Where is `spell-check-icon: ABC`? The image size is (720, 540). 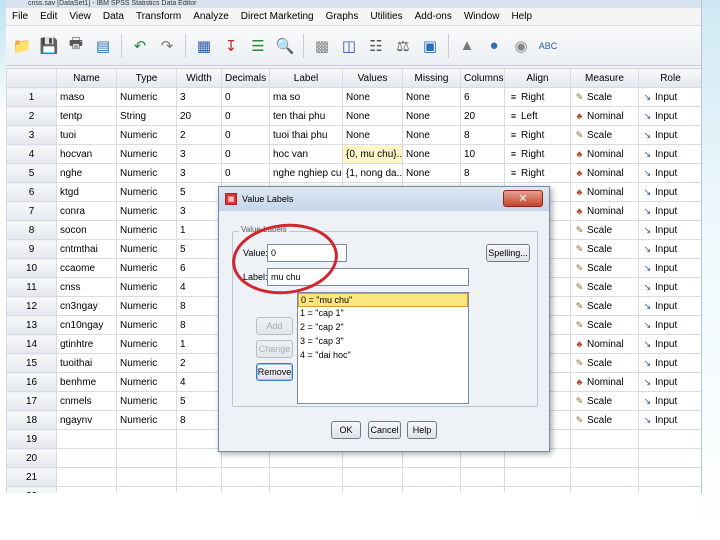
spell-check-icon: ABC is located at coordinates (548, 46).